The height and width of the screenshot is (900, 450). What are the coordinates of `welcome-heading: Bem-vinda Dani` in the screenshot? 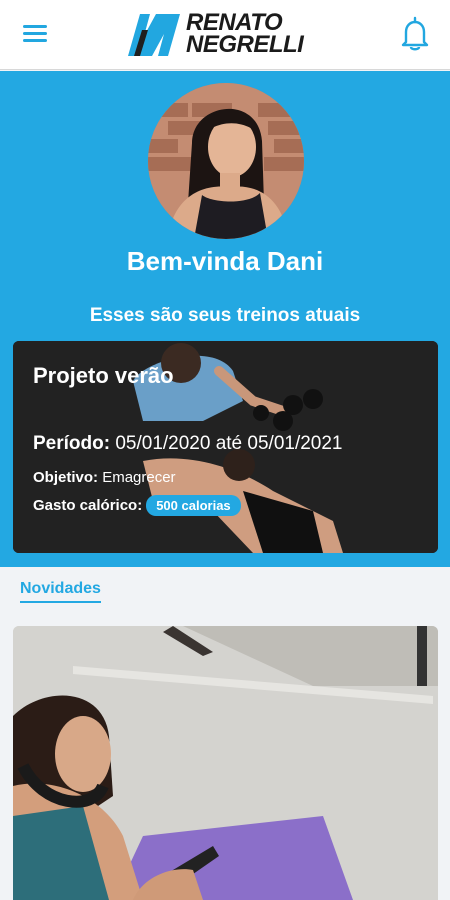 It's located at (225, 261).